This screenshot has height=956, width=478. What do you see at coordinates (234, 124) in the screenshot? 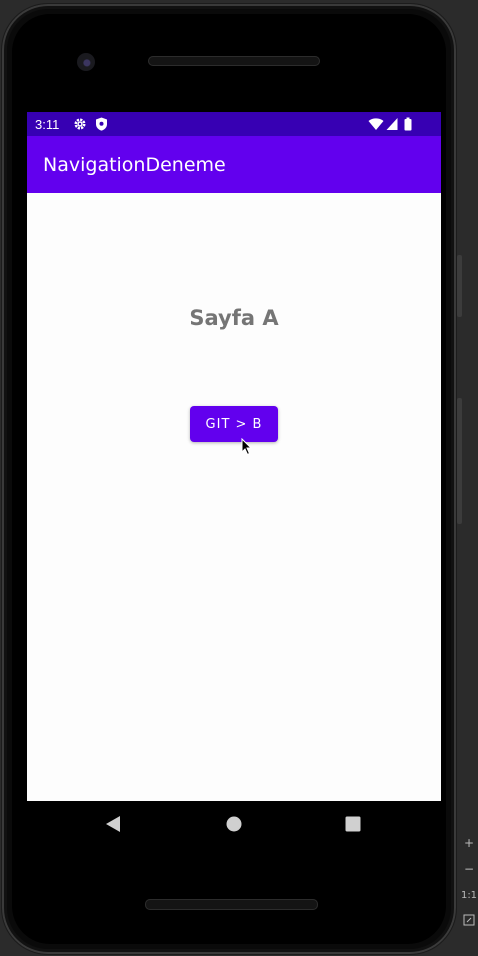
I see `status-bar: 3:11` at bounding box center [234, 124].